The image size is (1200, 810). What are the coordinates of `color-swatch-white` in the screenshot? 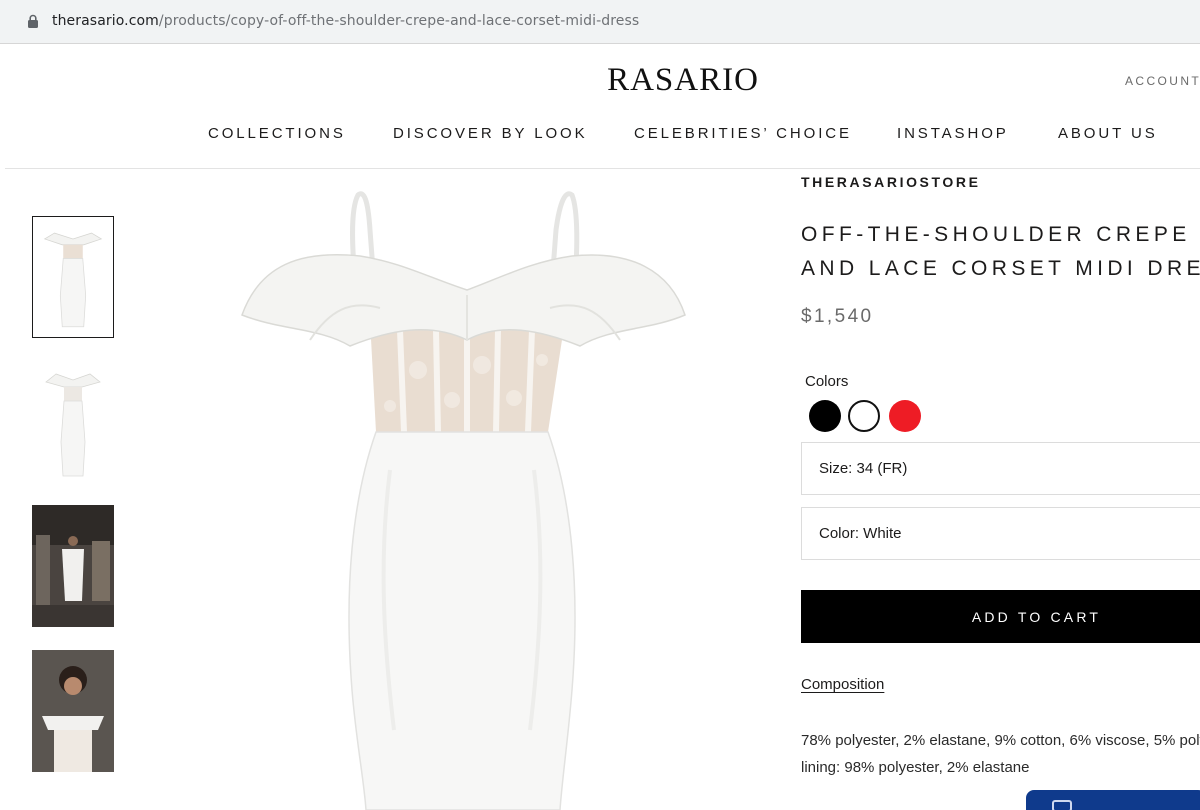 It's located at (864, 416).